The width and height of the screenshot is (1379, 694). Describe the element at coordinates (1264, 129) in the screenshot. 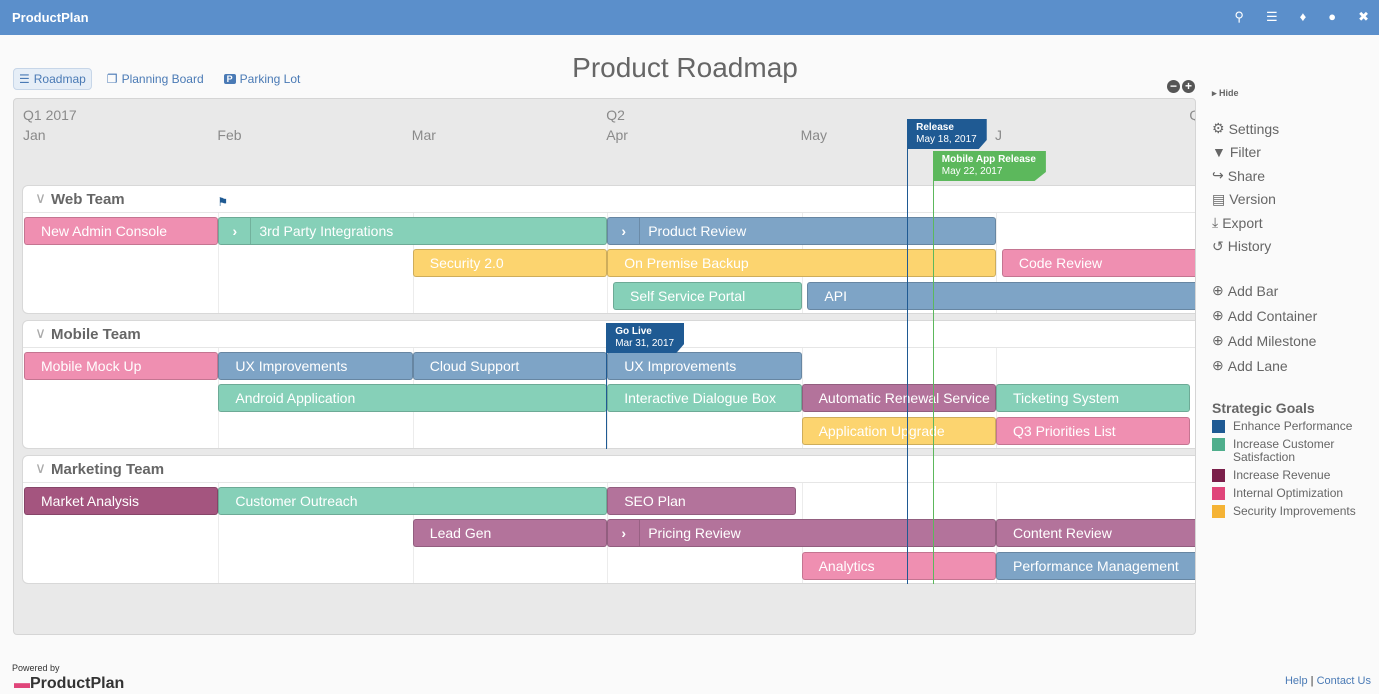

I see `sidebar-settings: ⚙ Settings` at that location.